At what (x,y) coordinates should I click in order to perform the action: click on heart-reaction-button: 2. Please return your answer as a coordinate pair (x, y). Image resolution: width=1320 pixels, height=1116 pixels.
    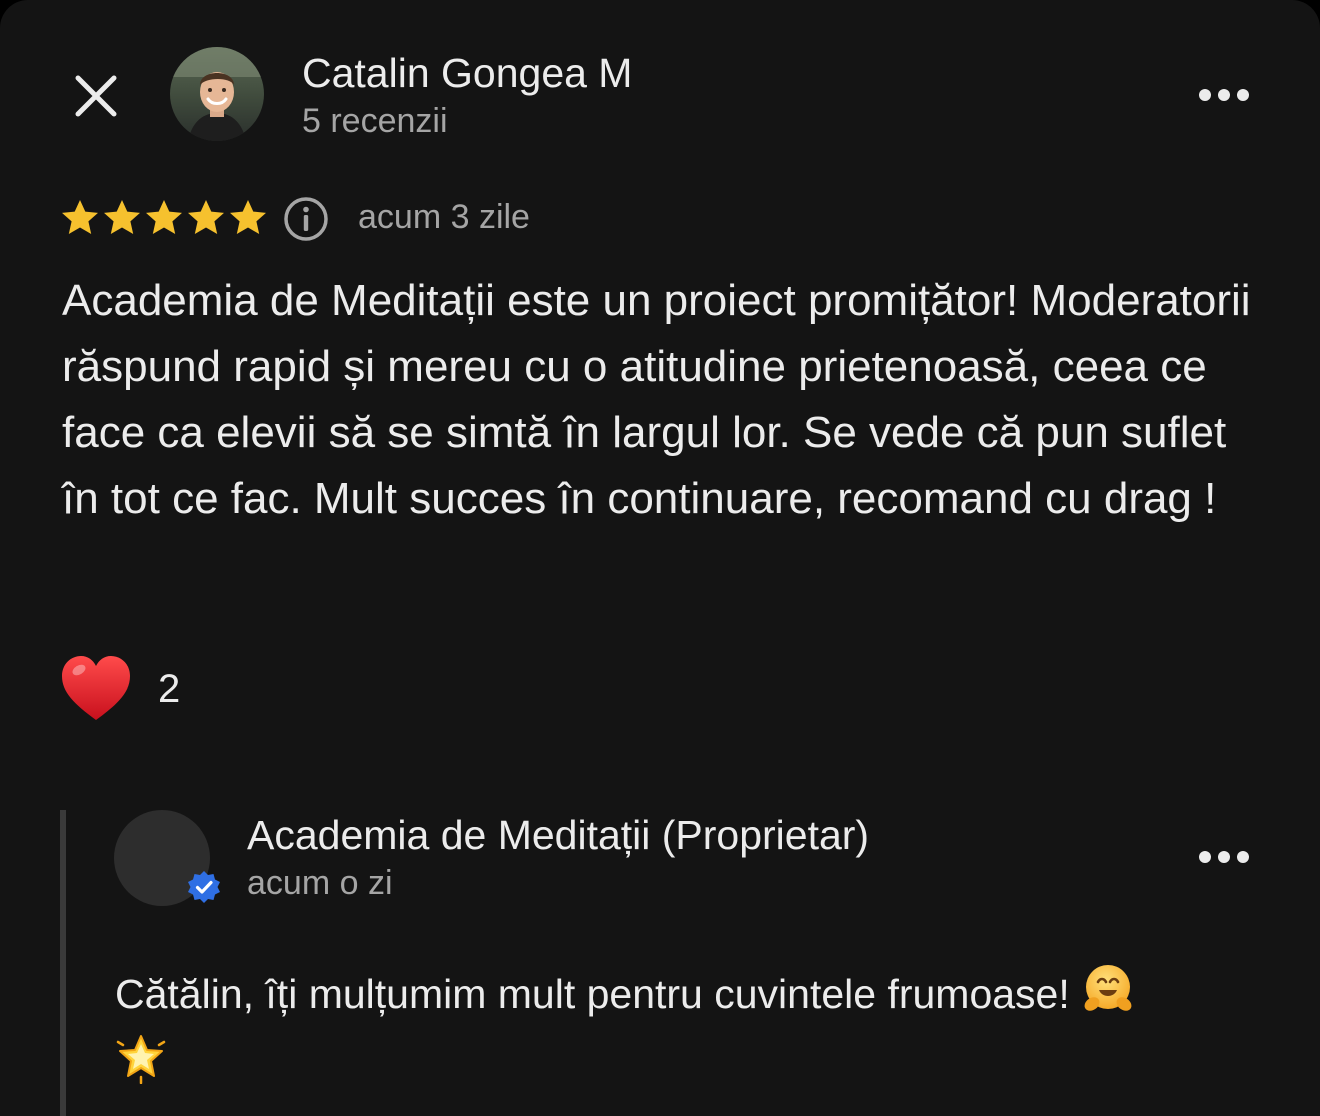
    Looking at the image, I should click on (120, 689).